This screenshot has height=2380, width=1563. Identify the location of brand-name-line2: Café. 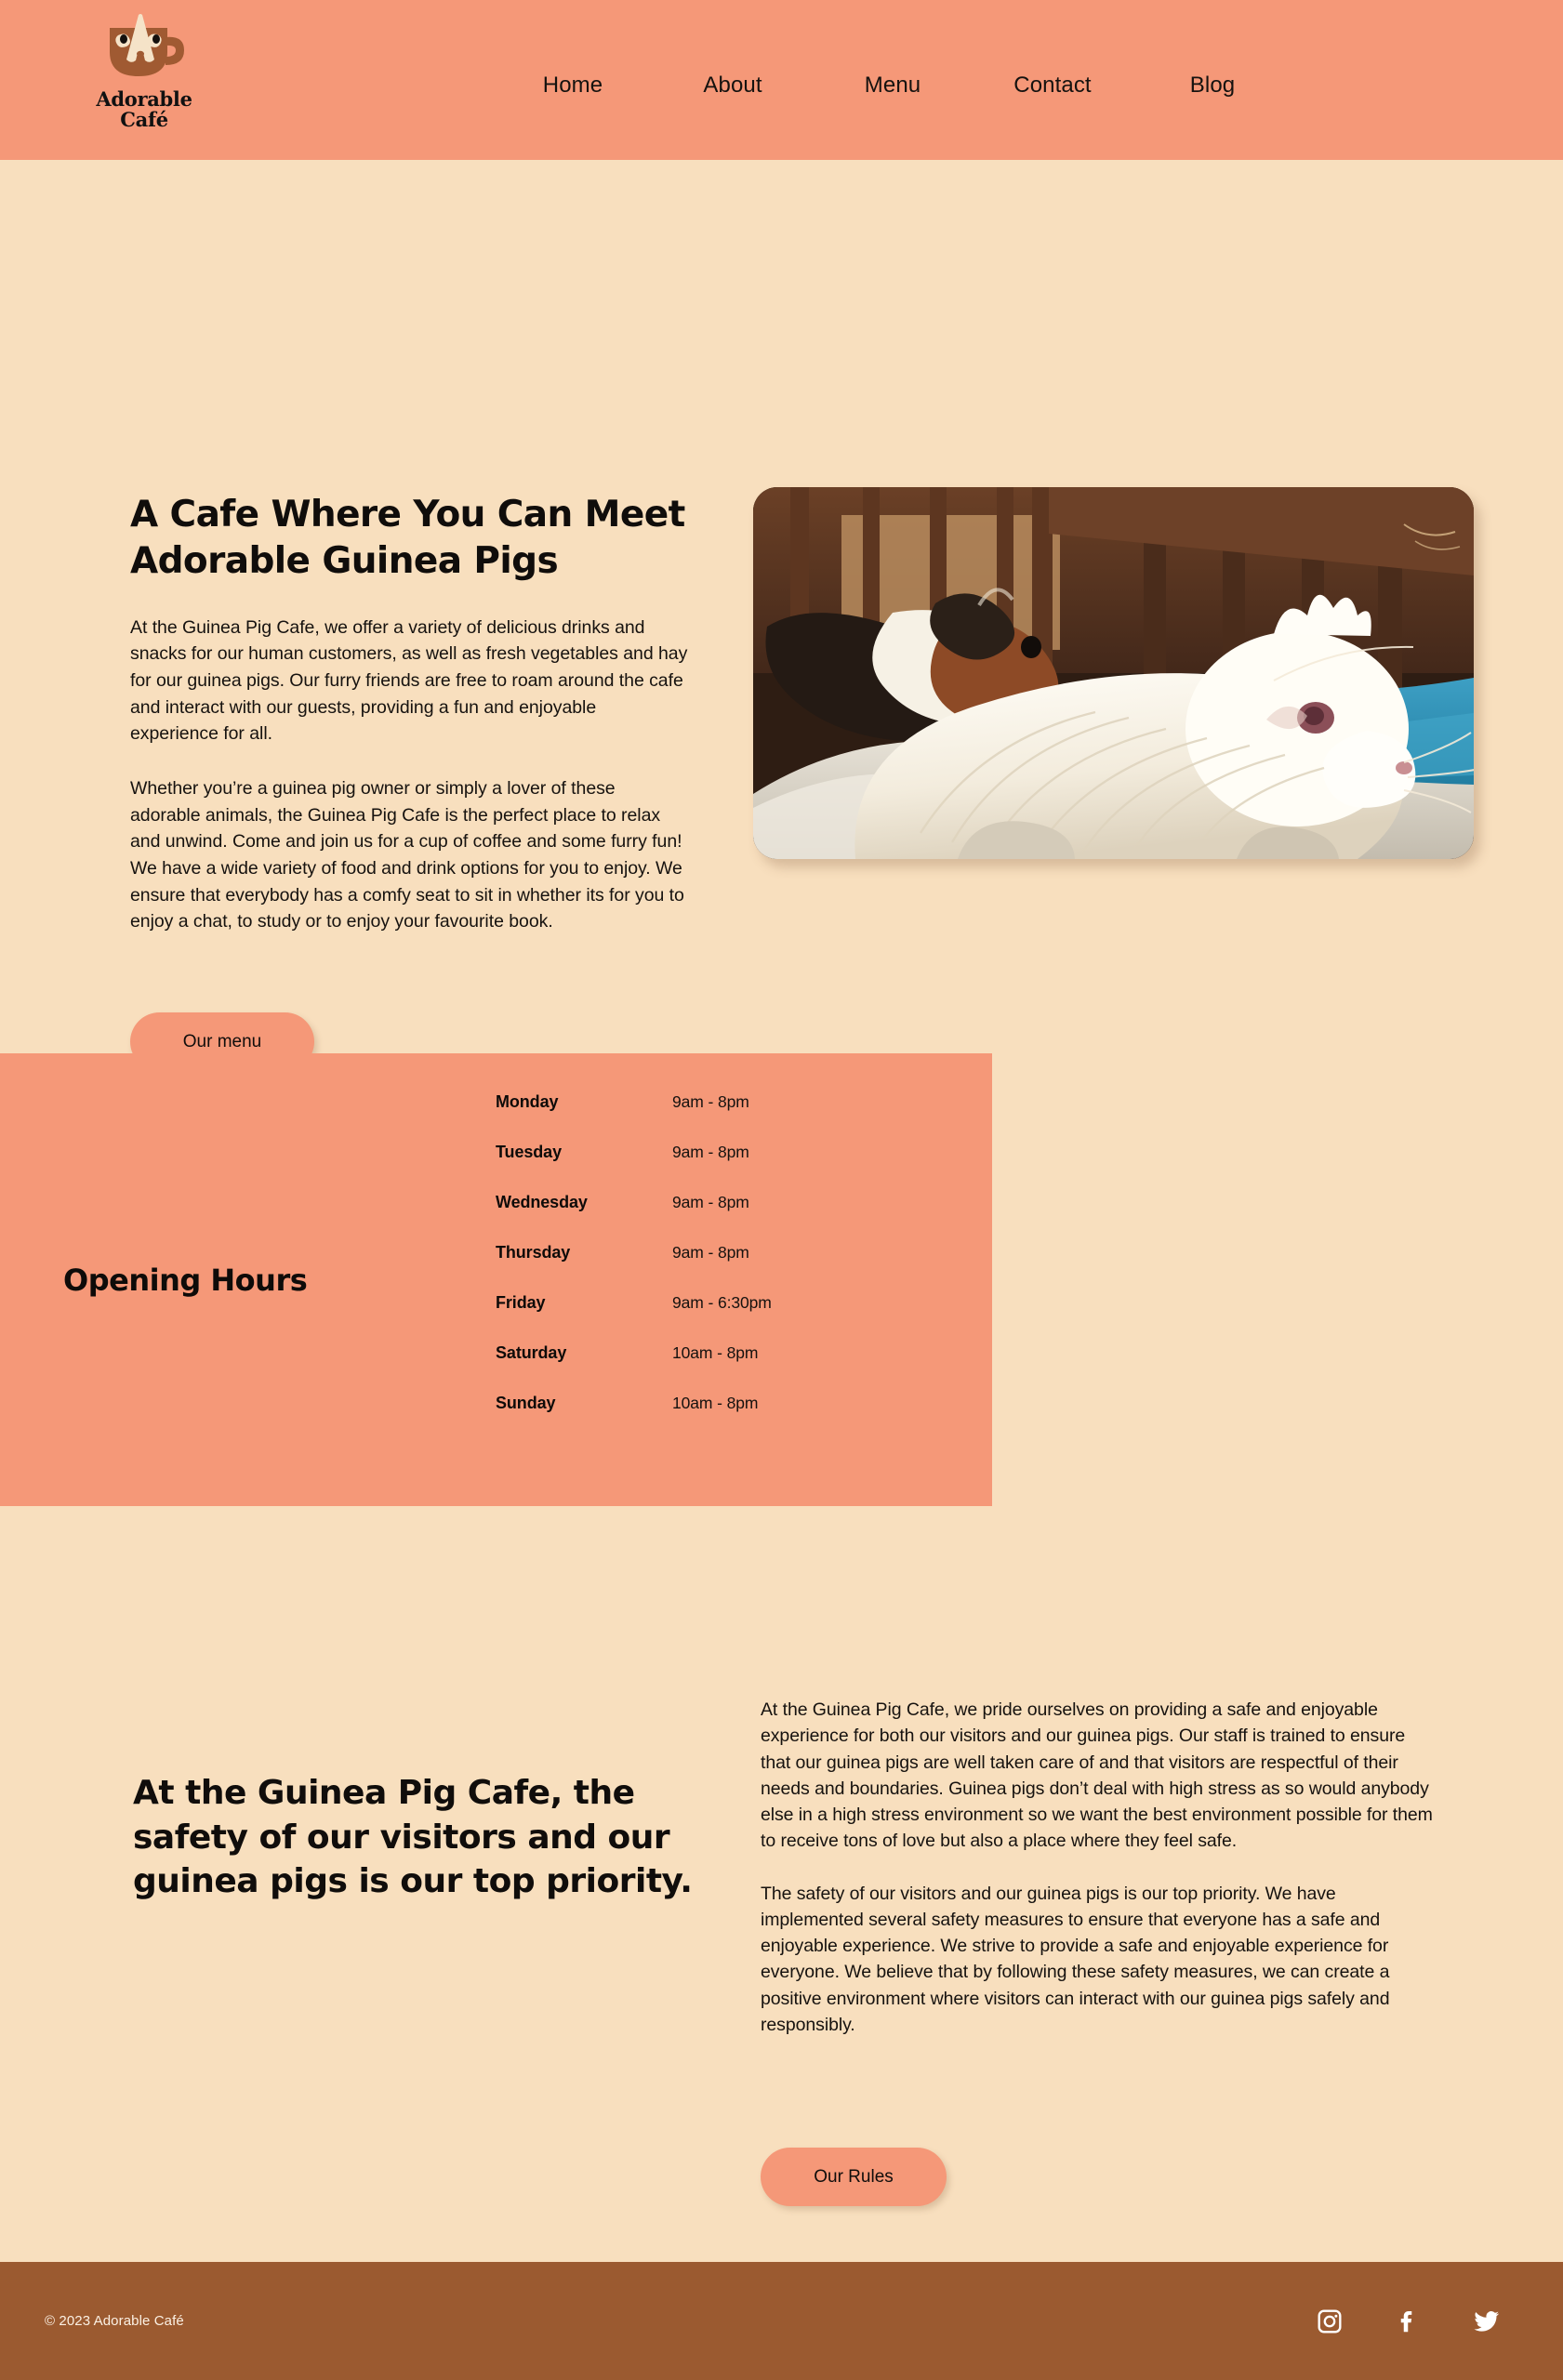
(144, 120).